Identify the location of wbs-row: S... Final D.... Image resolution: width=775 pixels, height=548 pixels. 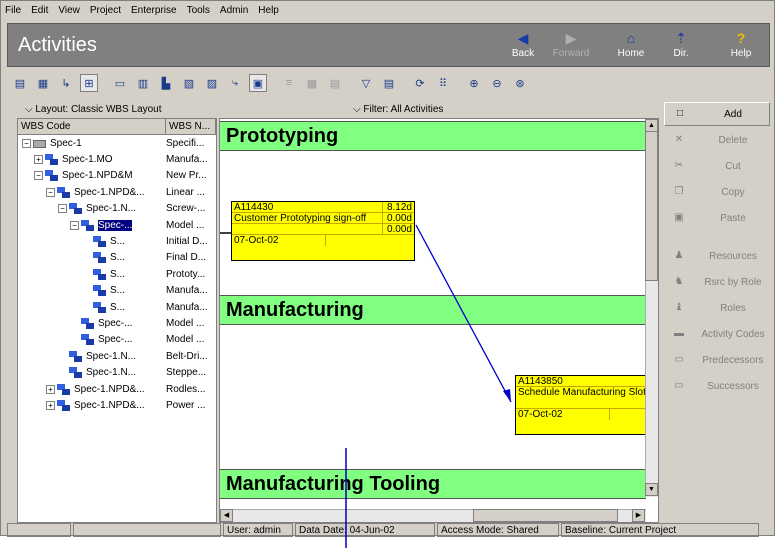
(117, 258).